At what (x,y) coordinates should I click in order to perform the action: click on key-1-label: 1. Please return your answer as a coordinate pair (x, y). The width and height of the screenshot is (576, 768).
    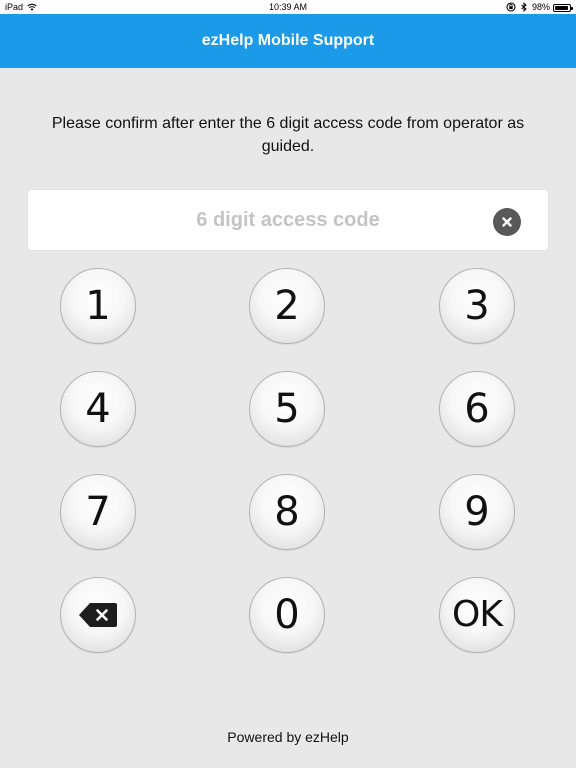
    Looking at the image, I should click on (98, 306).